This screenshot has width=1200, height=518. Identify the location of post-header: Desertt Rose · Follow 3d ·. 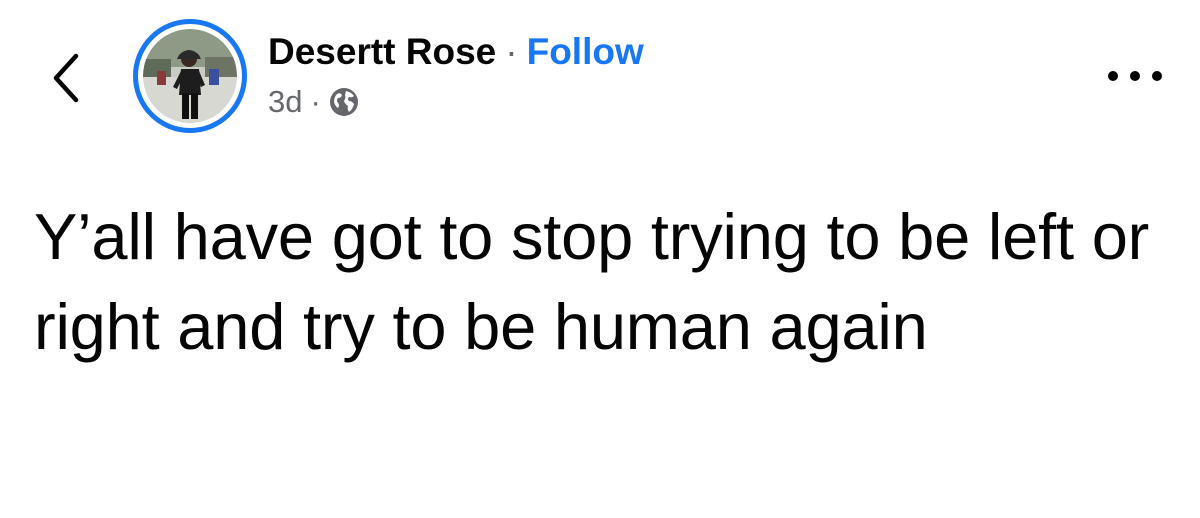
(456, 76).